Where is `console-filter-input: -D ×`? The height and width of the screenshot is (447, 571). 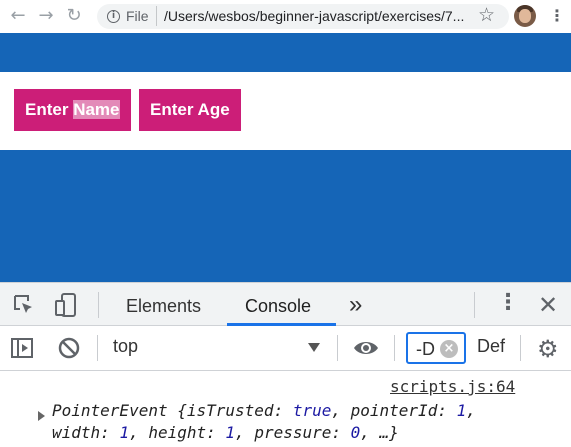
console-filter-input: -D × is located at coordinates (436, 348).